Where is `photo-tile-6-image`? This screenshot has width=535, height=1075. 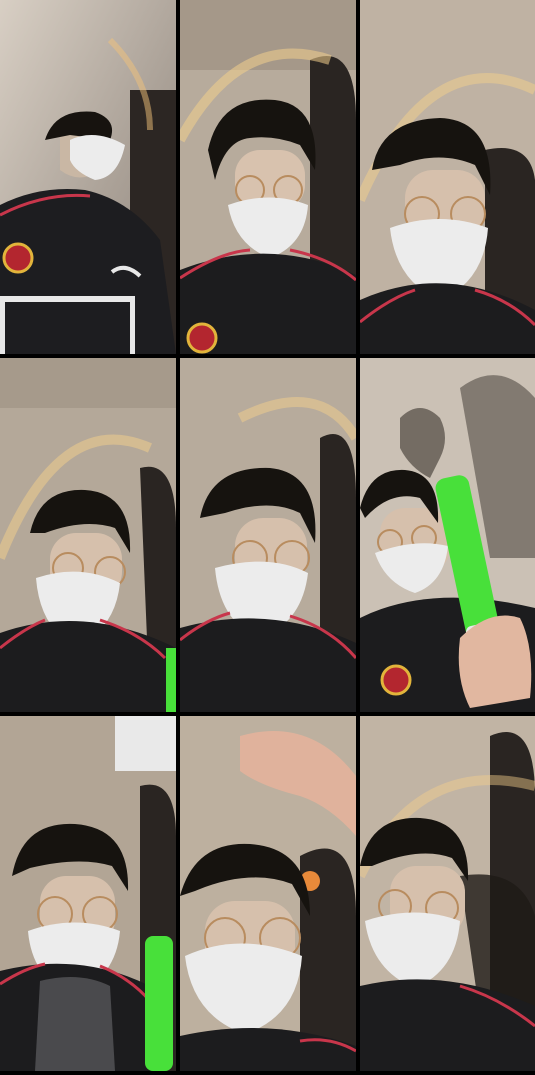
photo-tile-6-image is located at coordinates (447, 535).